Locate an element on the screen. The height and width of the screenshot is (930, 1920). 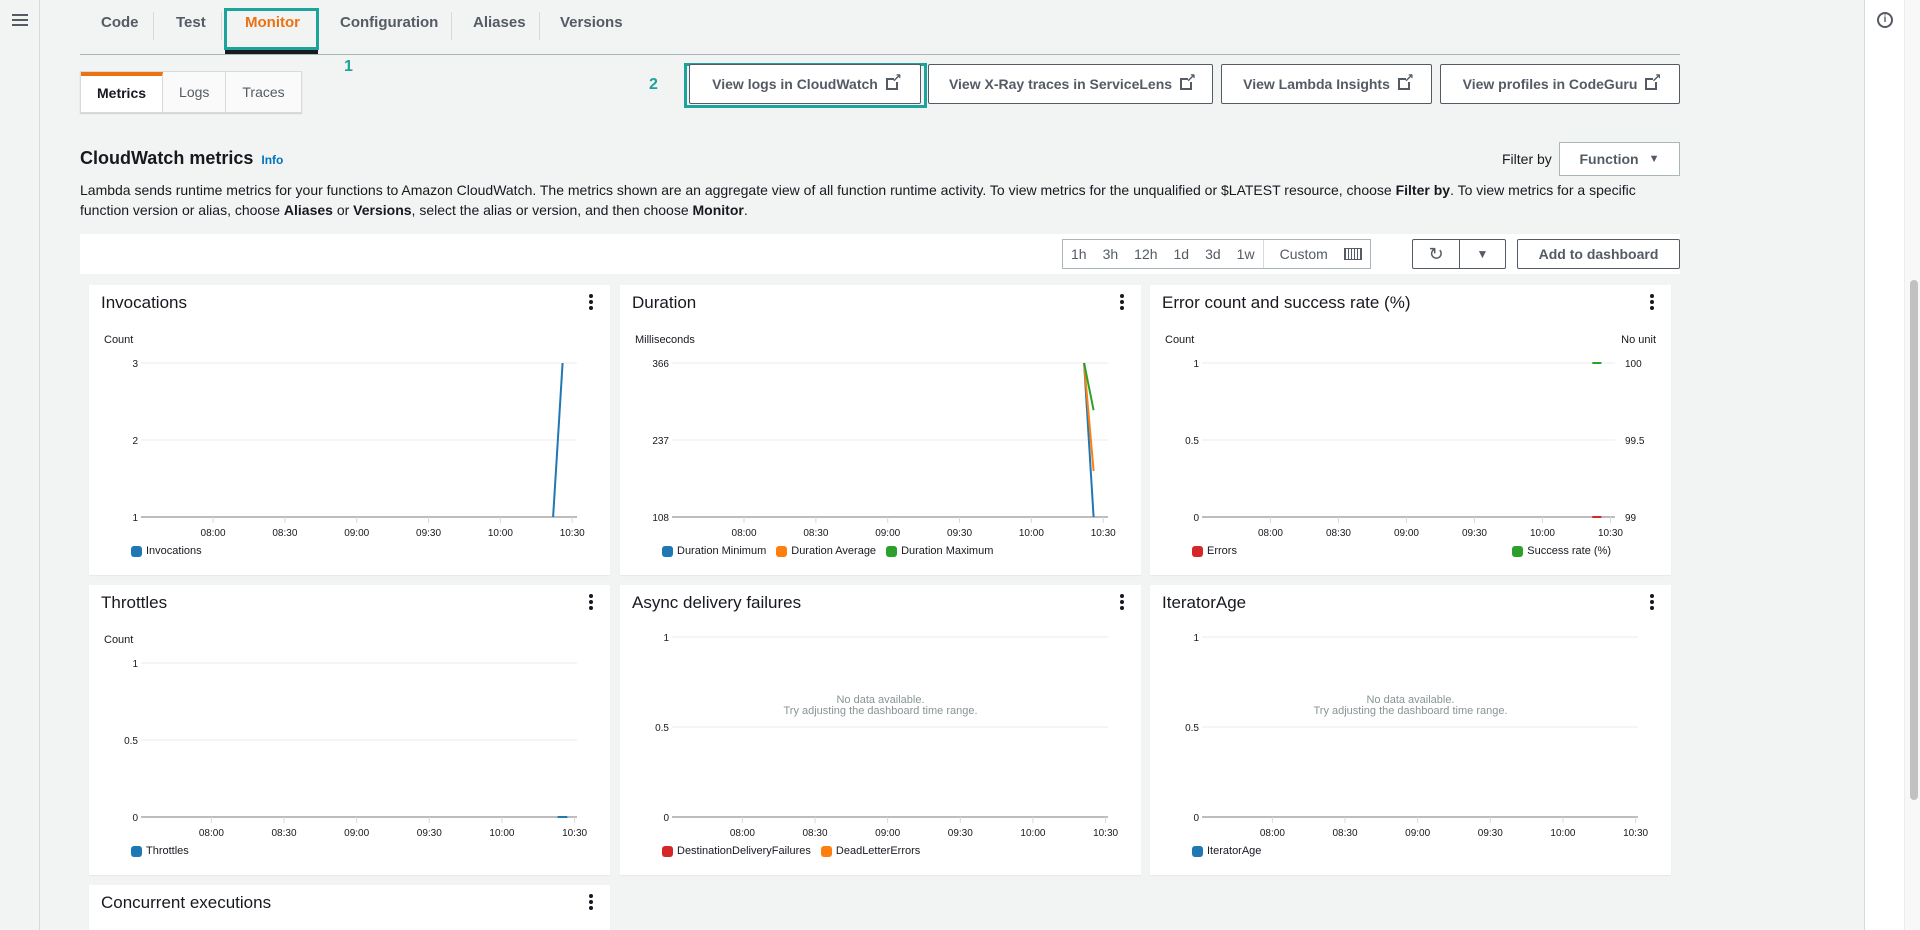
subtab-logs: Logs is located at coordinates (195, 92).